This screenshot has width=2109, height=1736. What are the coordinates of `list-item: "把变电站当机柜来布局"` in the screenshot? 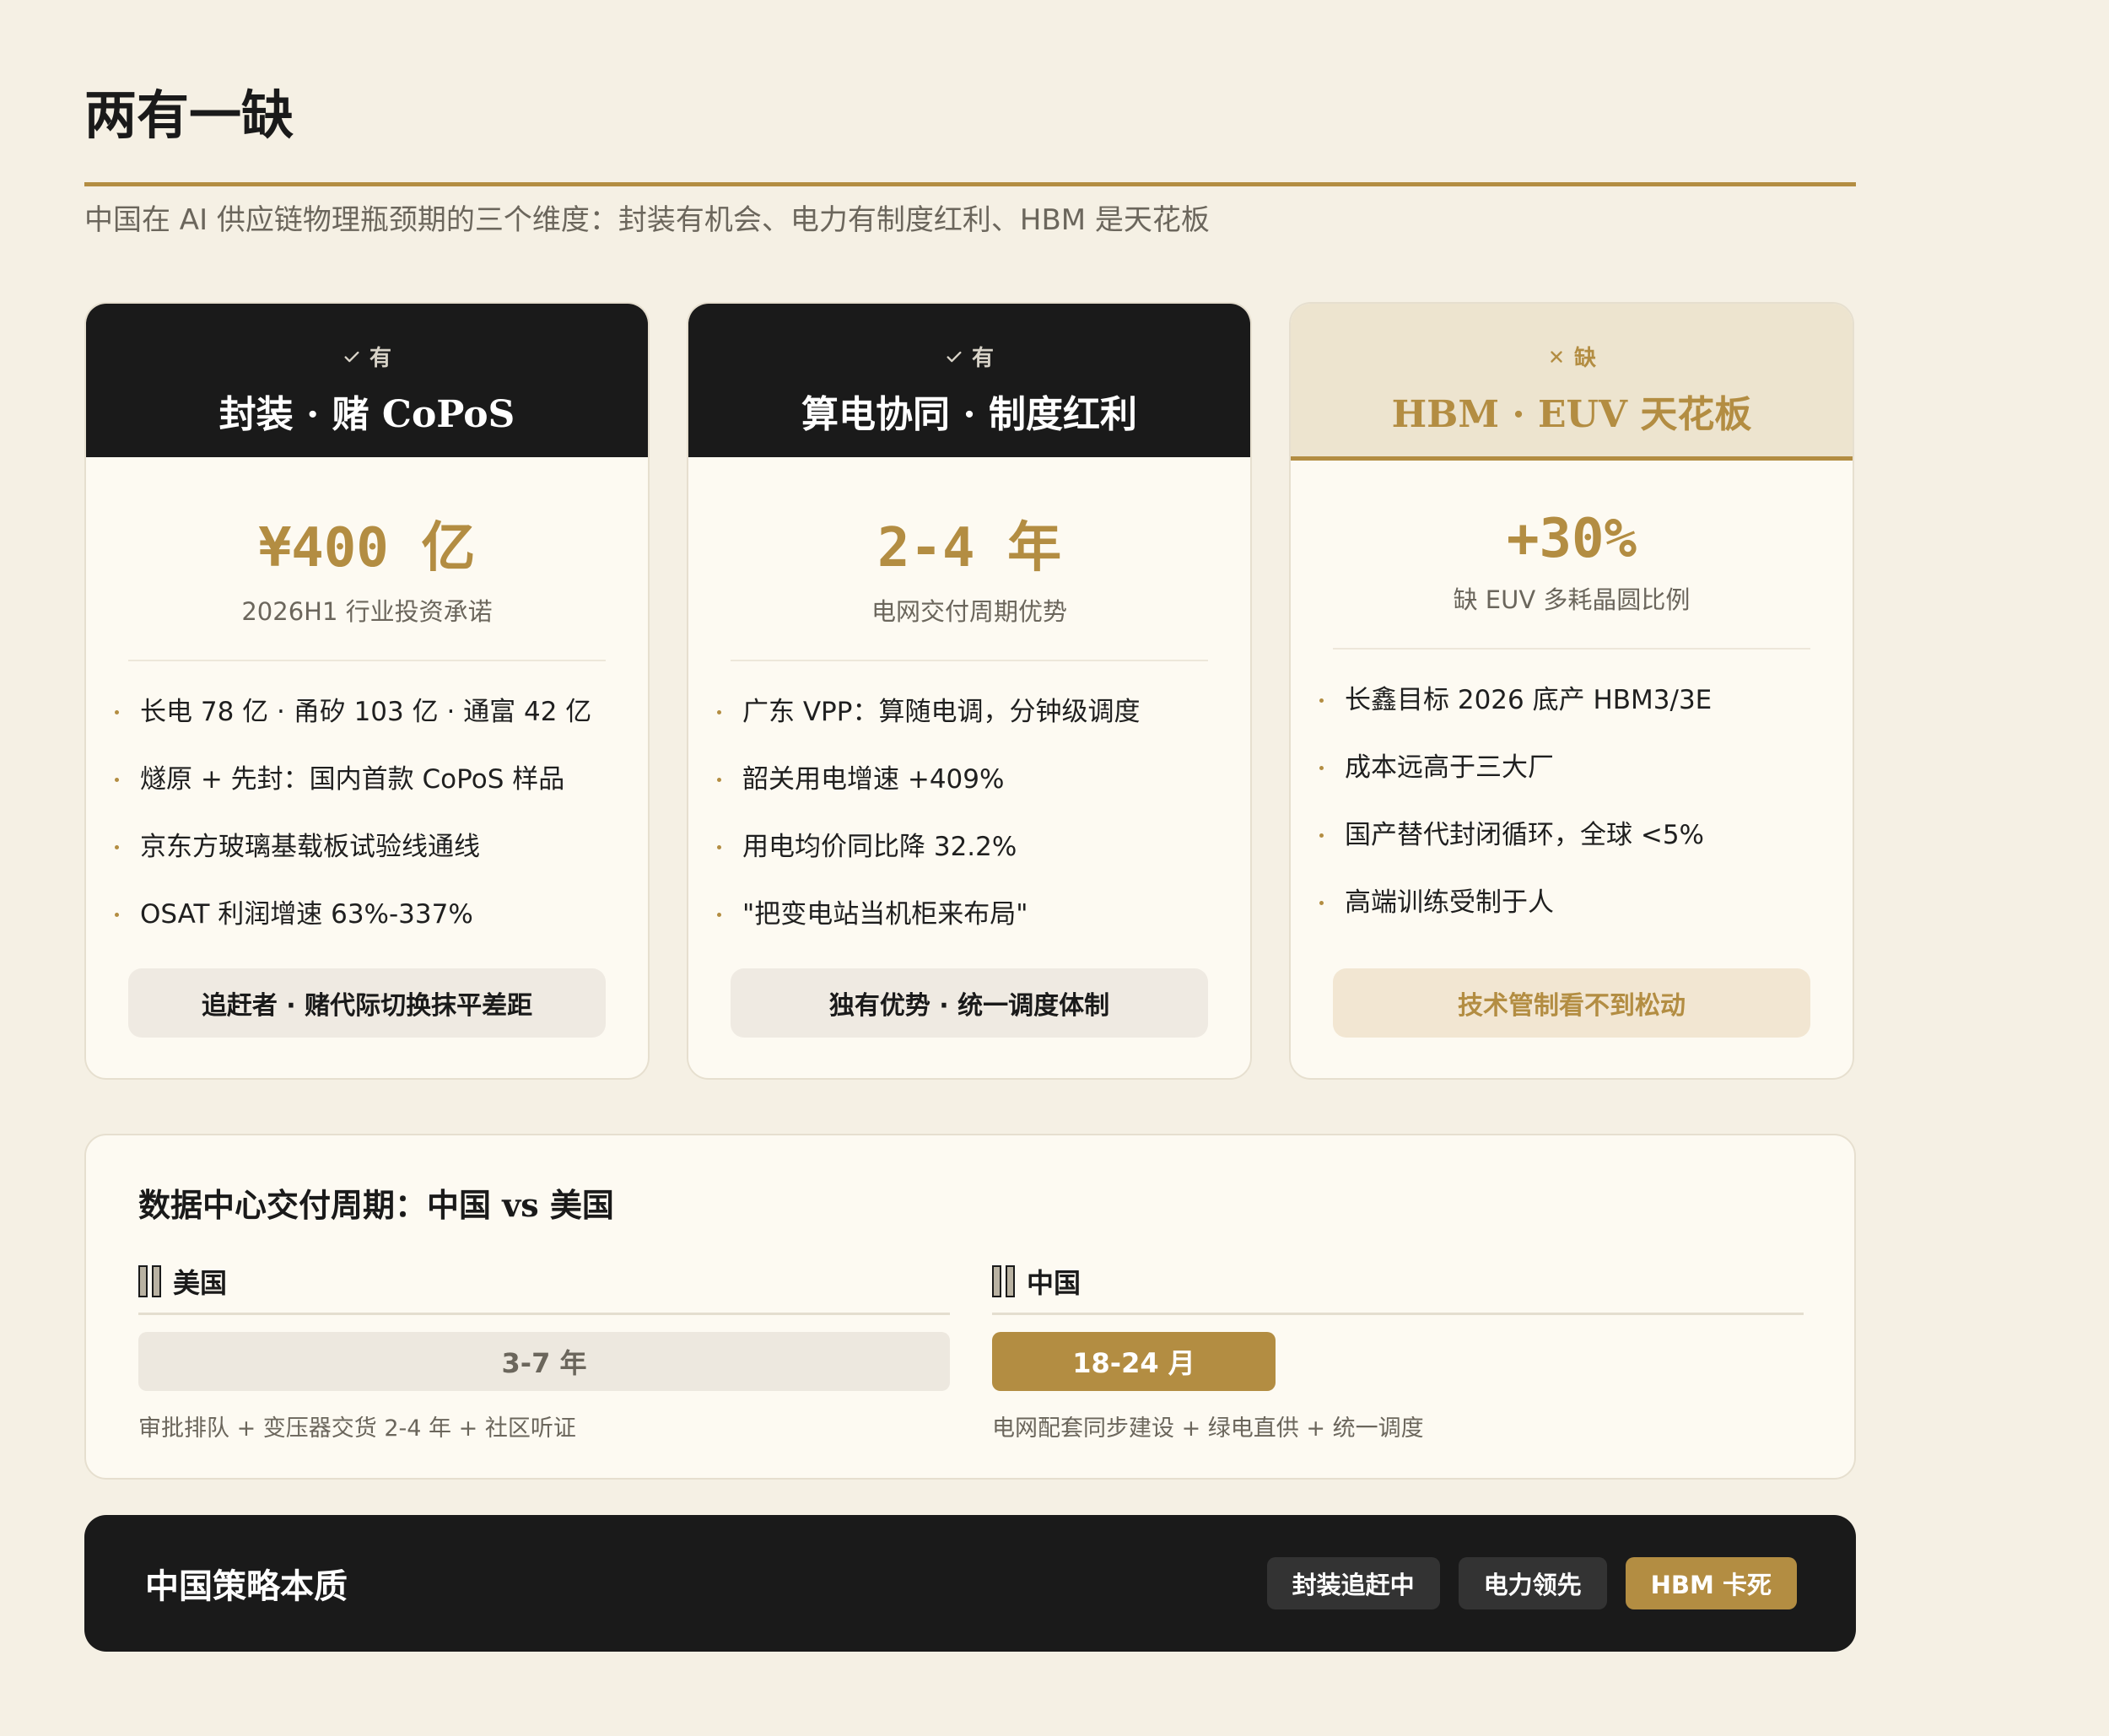 It's located at (983, 929).